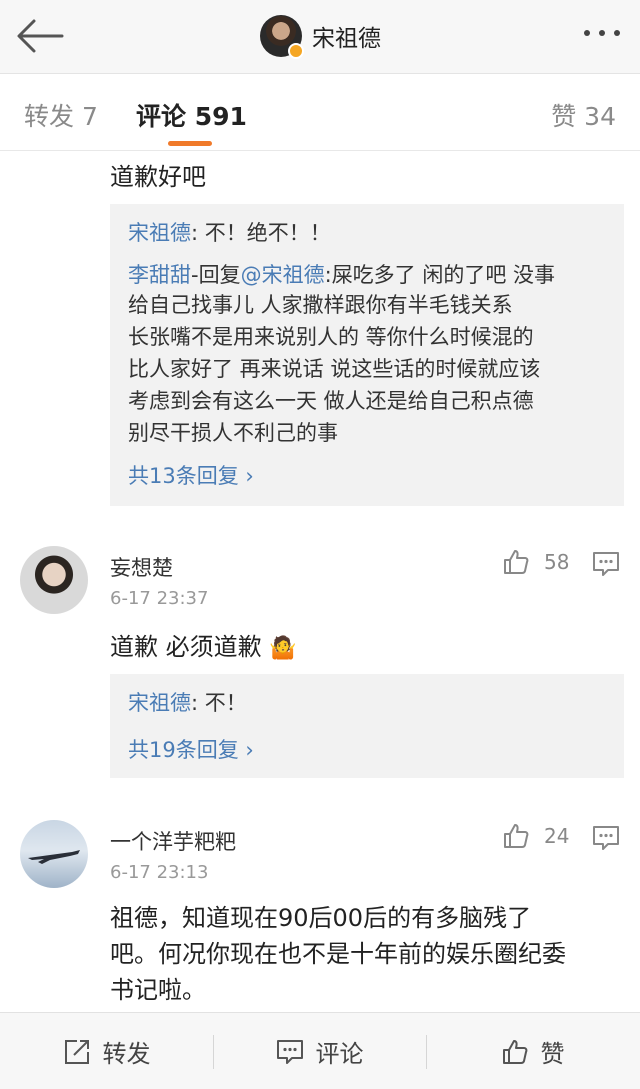  What do you see at coordinates (219, 703) in the screenshot?
I see `reply-text: : 不！` at bounding box center [219, 703].